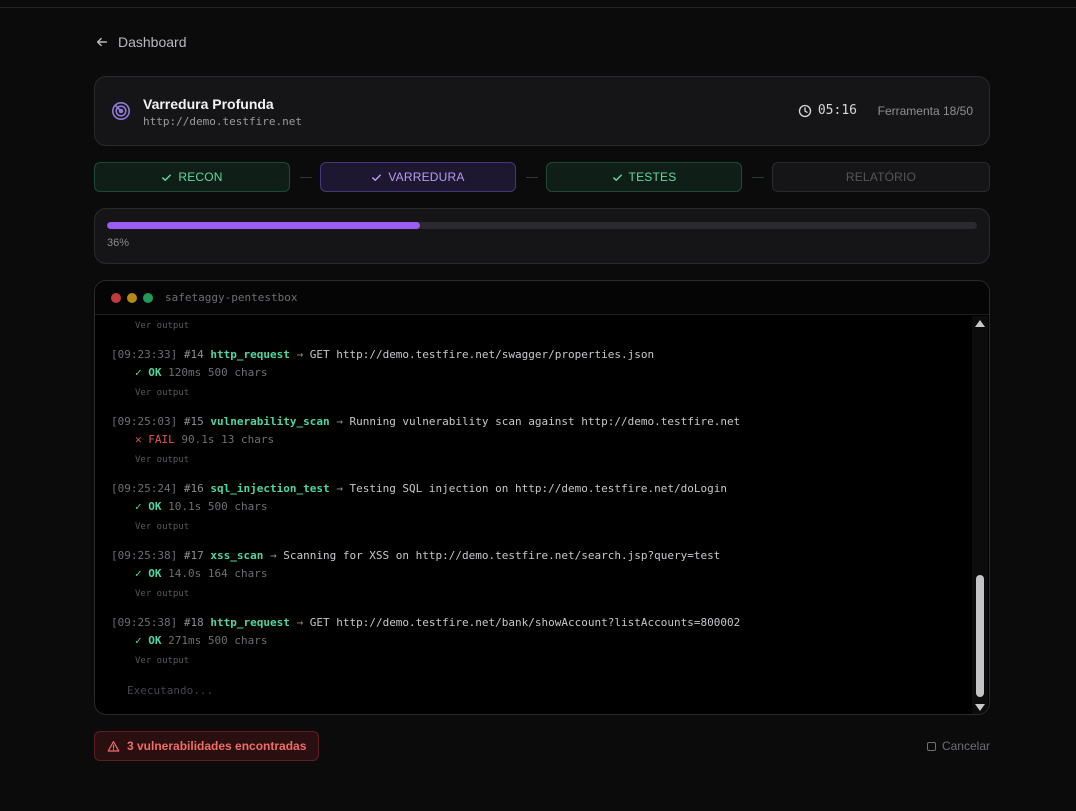 Image resolution: width=1076 pixels, height=811 pixels. Describe the element at coordinates (426, 177) in the screenshot. I see `phase-label: VARREDURA` at that location.